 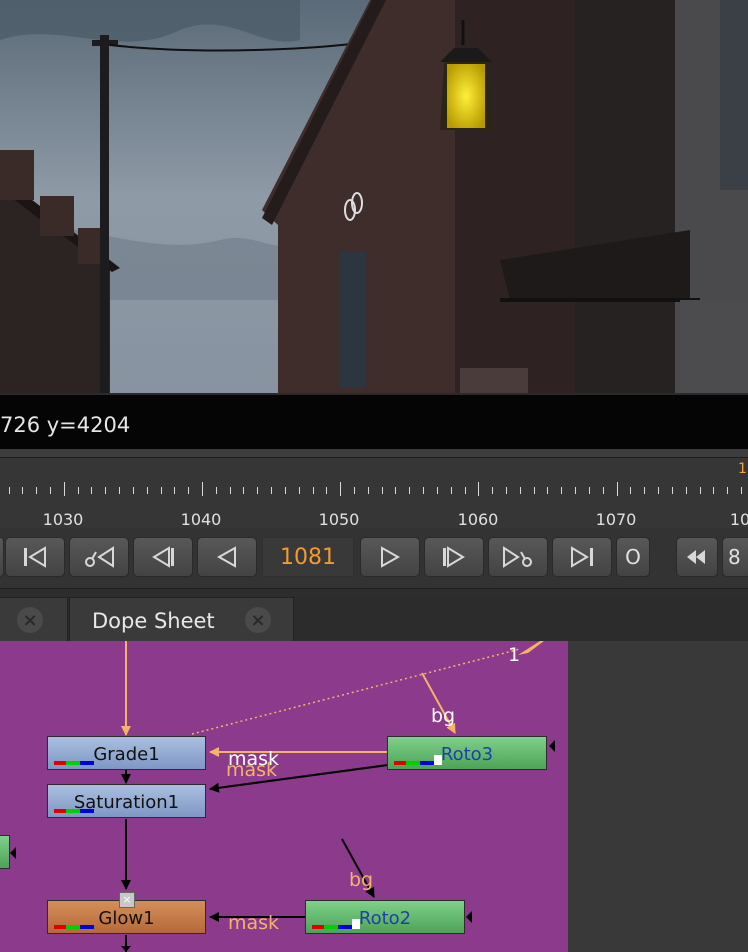 I want to click on play-backward-button, so click(x=227, y=557).